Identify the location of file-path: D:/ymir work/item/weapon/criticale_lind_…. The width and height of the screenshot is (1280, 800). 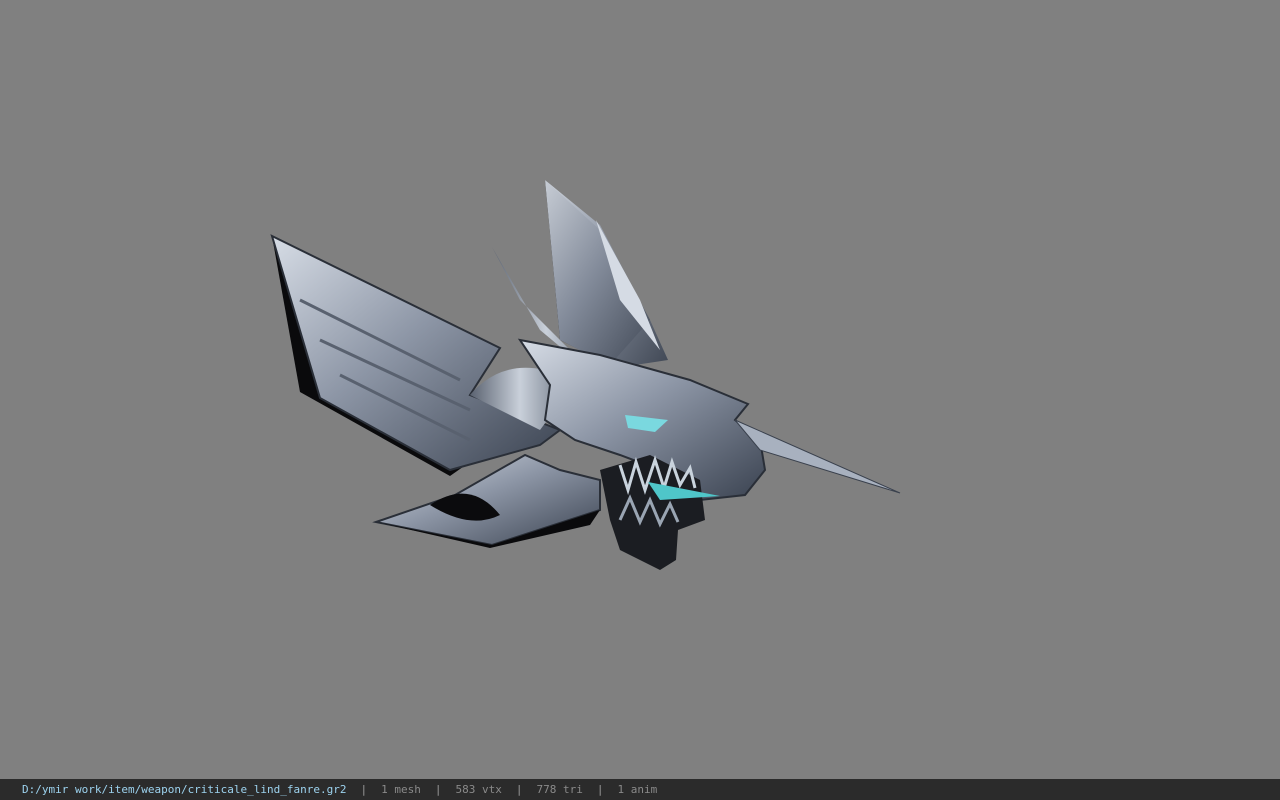
(184, 789).